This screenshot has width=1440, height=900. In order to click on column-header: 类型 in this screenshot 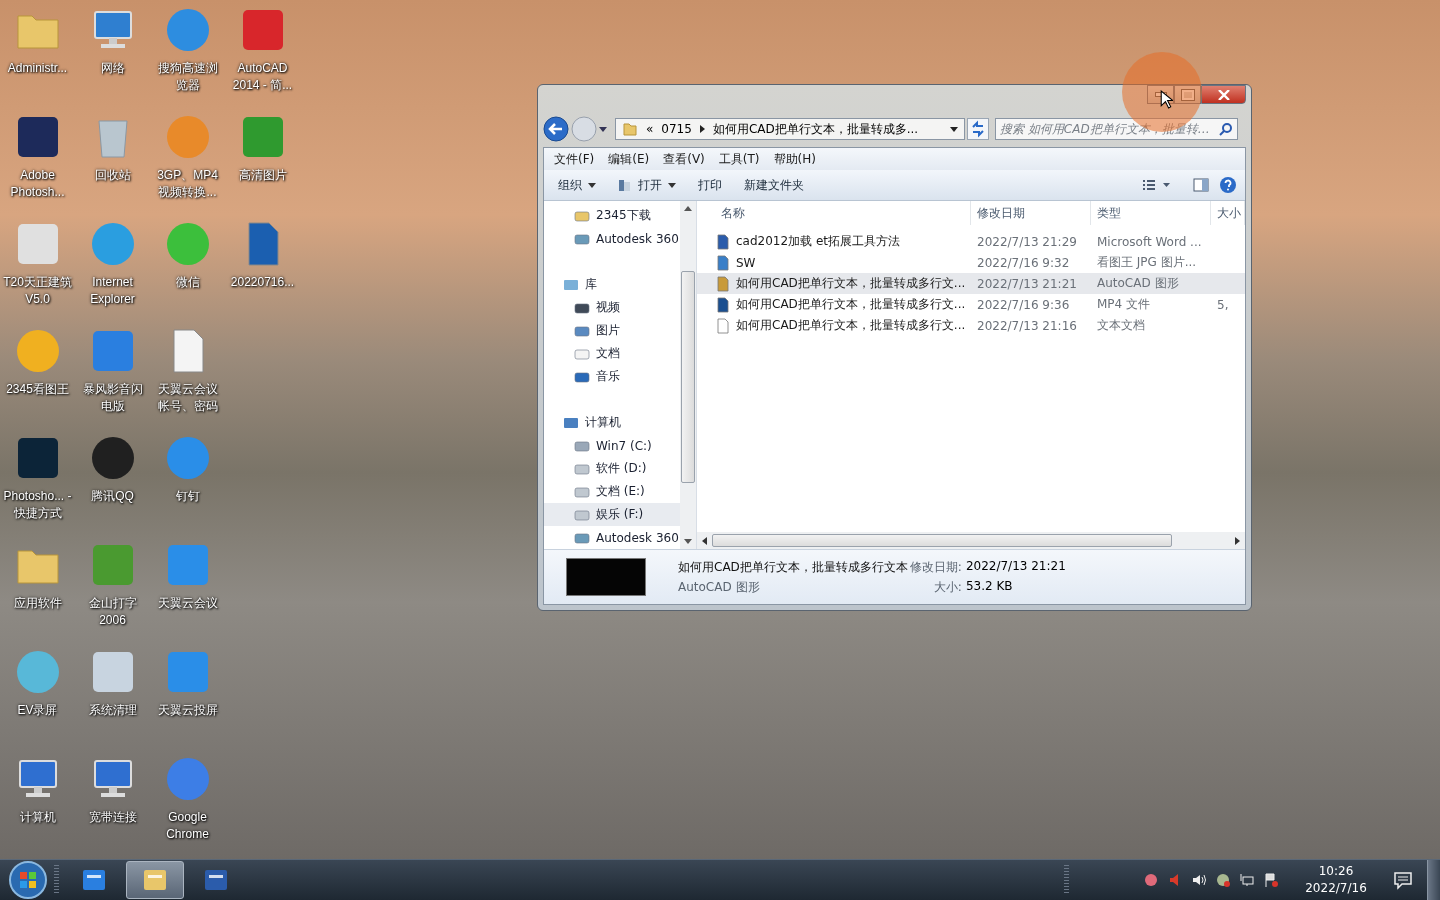, I will do `click(1151, 213)`.